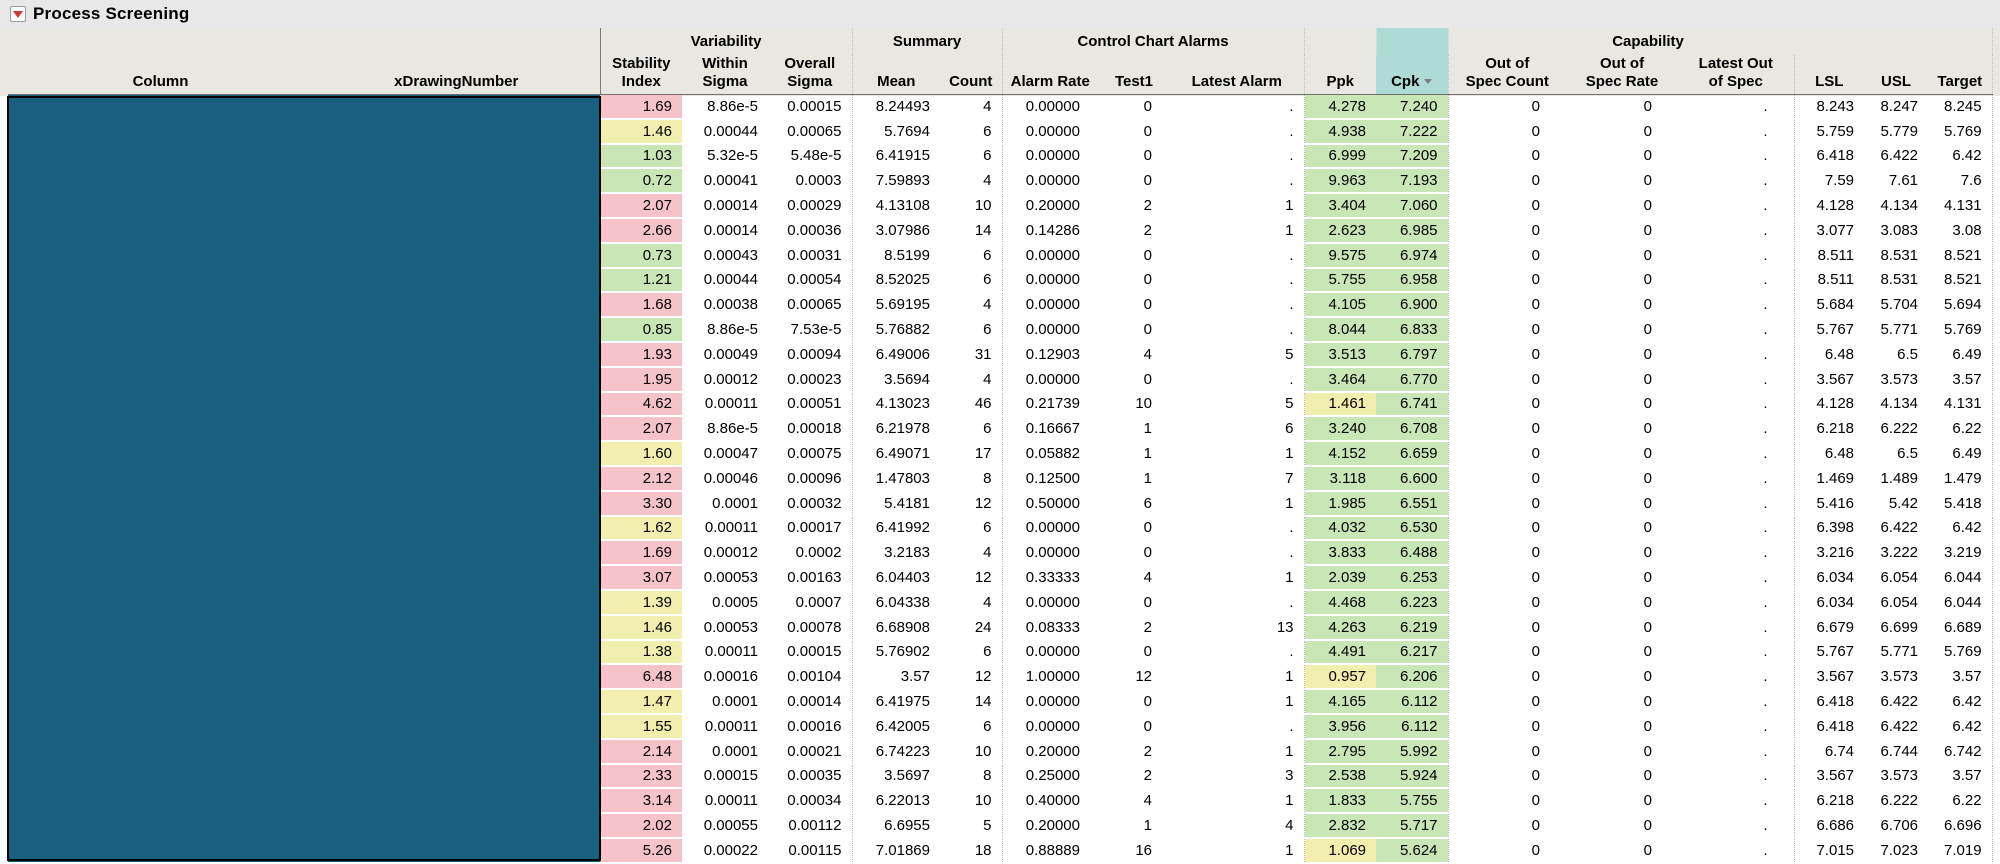 This screenshot has height=864, width=2000. I want to click on cell-ppk: 4.938, so click(1340, 131).